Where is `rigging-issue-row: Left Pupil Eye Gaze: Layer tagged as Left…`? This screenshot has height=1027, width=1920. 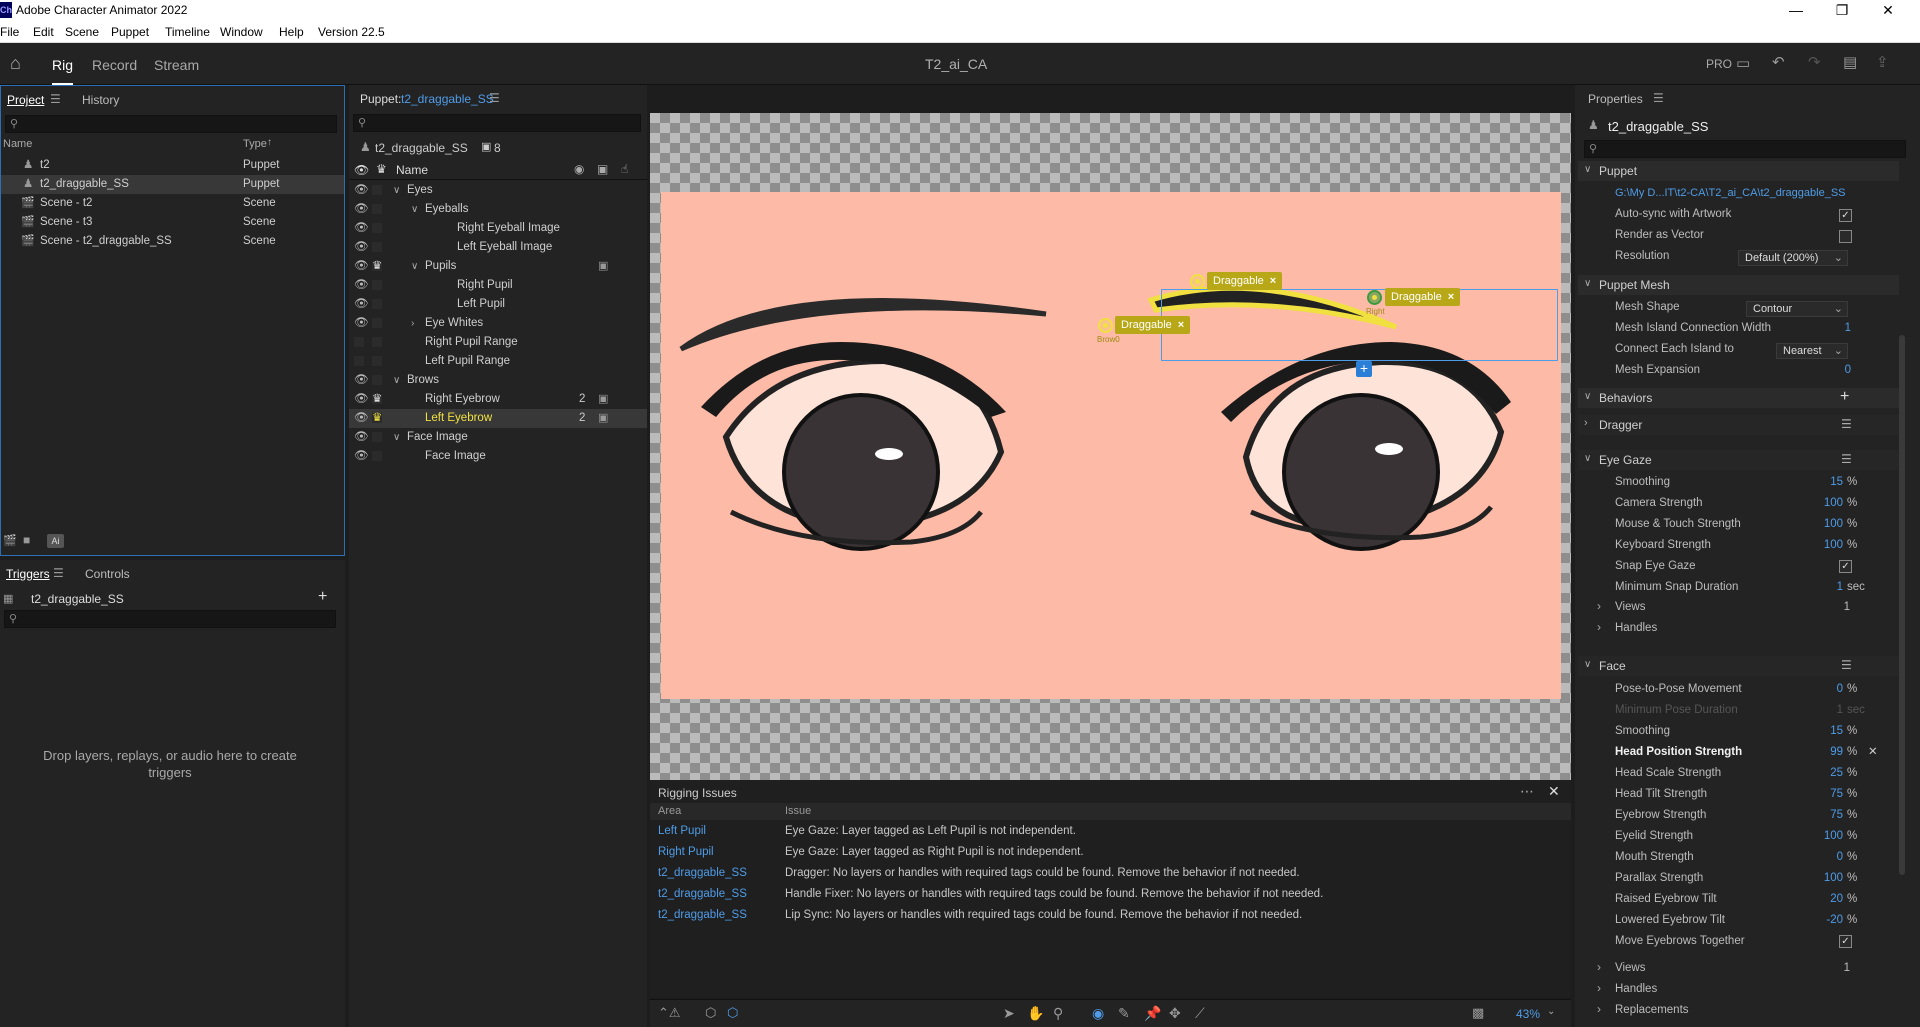
rigging-issue-row: Left Pupil Eye Gaze: Layer tagged as Left… is located at coordinates (1110, 831).